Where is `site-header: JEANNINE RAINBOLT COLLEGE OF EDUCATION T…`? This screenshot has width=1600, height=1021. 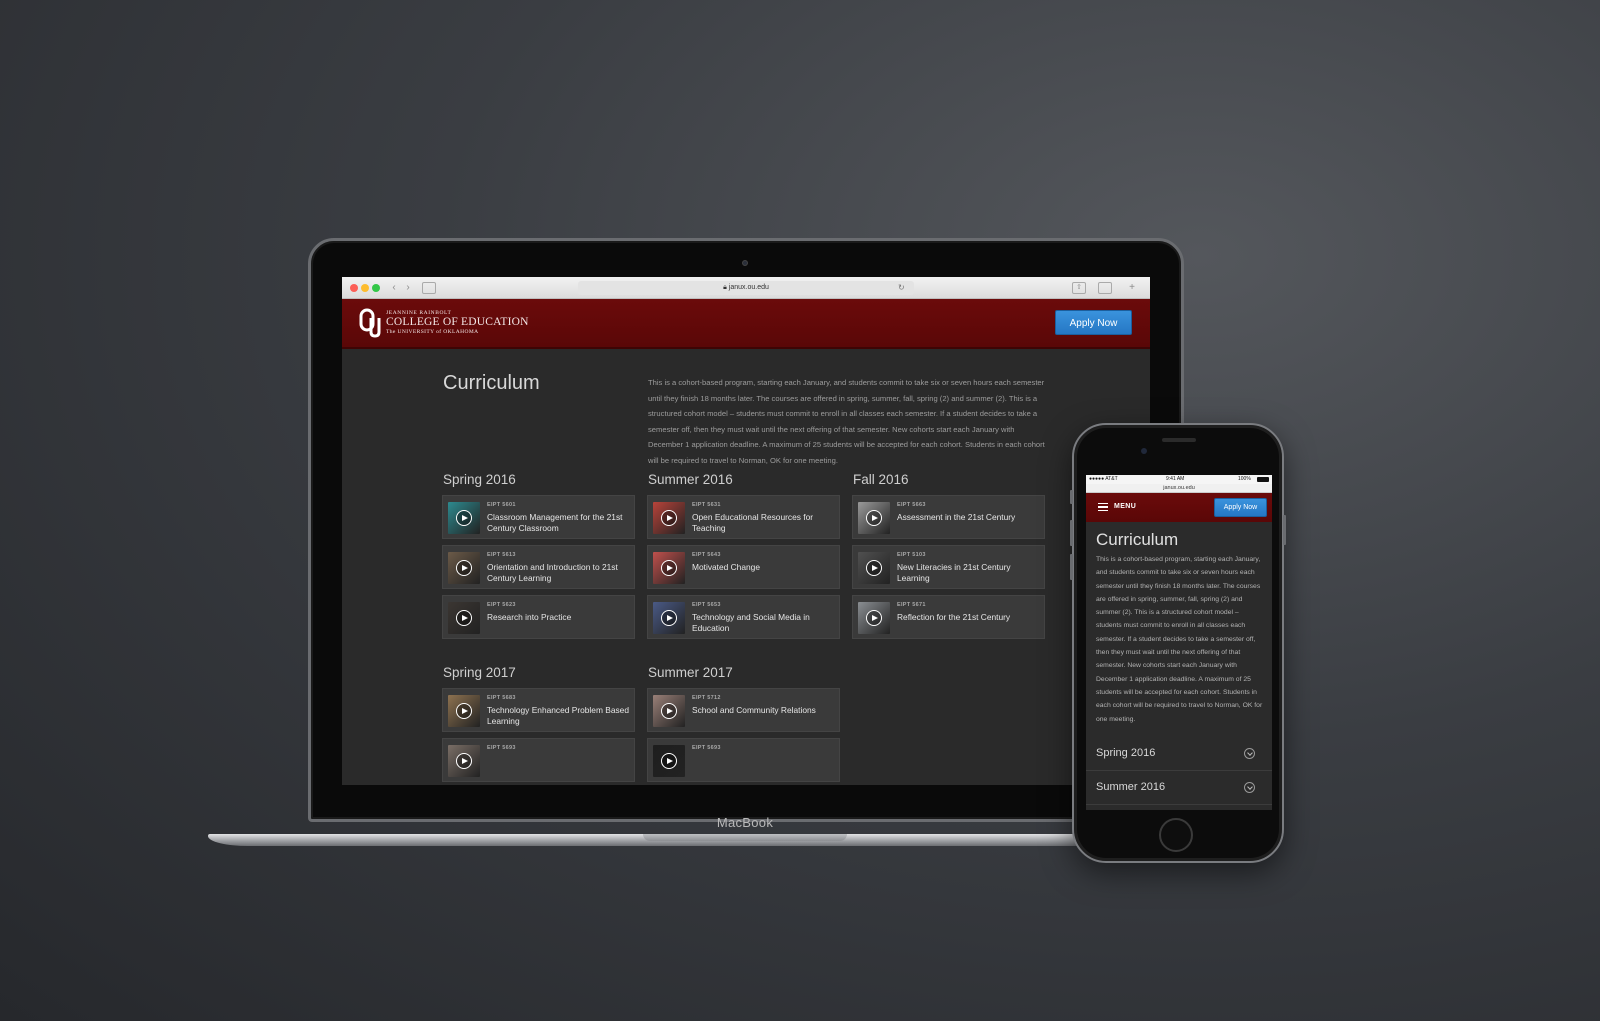 site-header: JEANNINE RAINBOLT COLLEGE OF EDUCATION T… is located at coordinates (746, 324).